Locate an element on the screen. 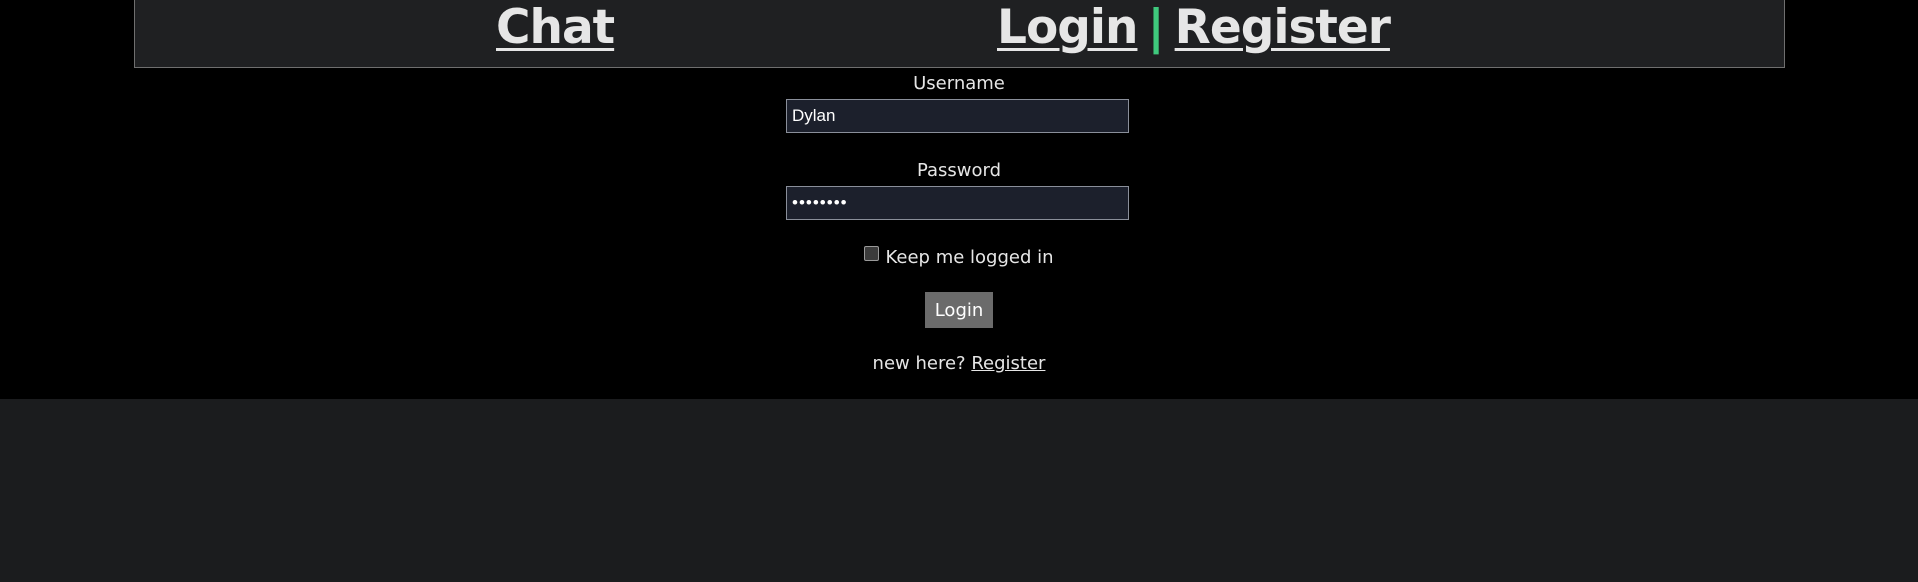 This screenshot has height=582, width=1918. register-prompt: new here? Register is located at coordinates (959, 363).